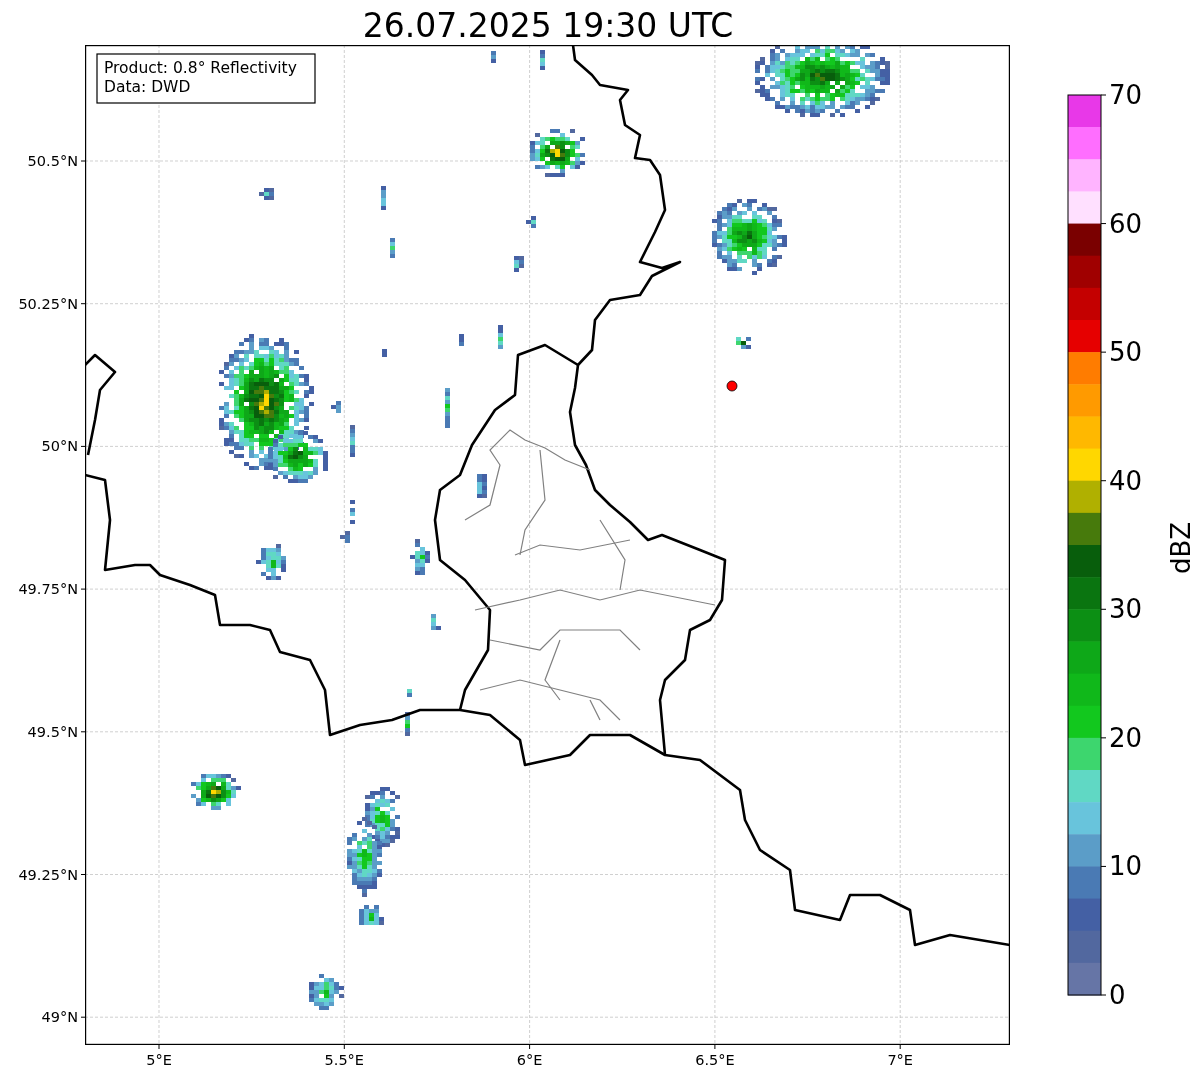 This screenshot has width=1202, height=1081. Describe the element at coordinates (1126, 866) in the screenshot. I see `colorbar-tick-label: 10` at that location.